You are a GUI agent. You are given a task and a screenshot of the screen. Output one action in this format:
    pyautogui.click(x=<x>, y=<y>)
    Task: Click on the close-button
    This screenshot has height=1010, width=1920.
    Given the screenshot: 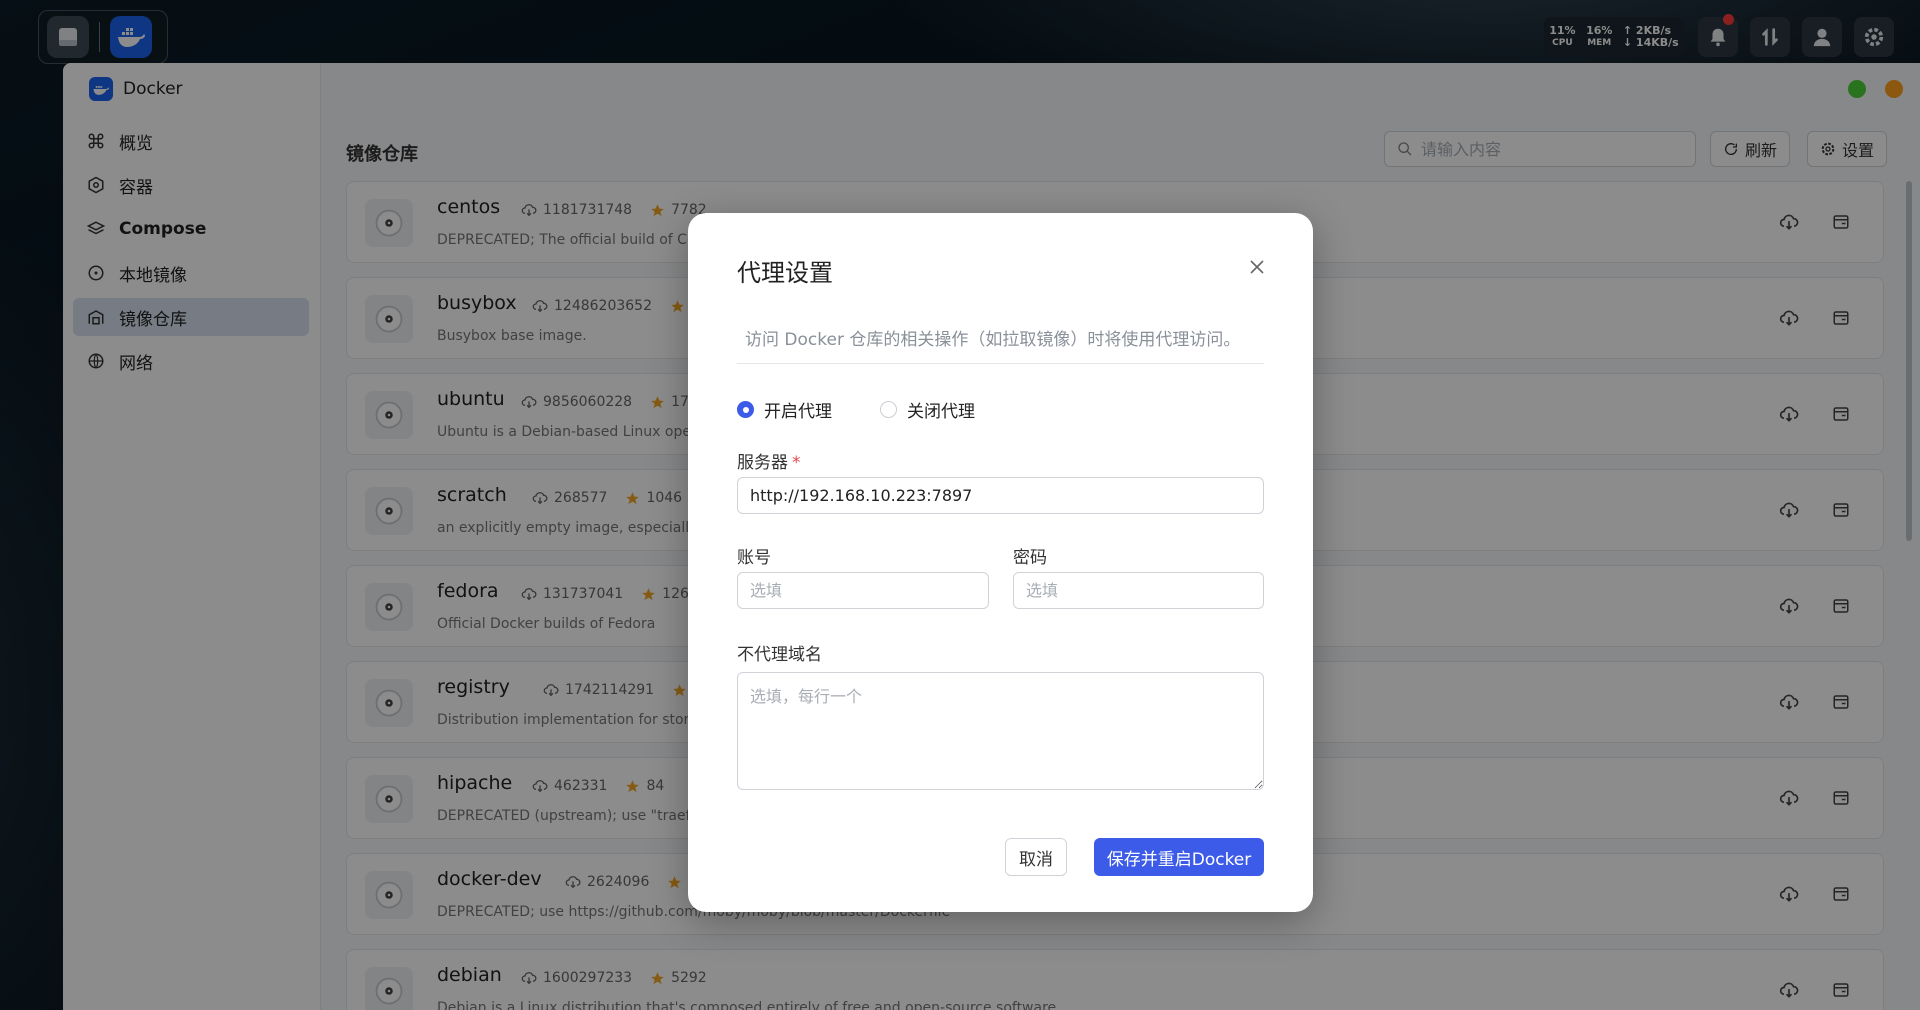 What is the action you would take?
    pyautogui.click(x=1257, y=267)
    